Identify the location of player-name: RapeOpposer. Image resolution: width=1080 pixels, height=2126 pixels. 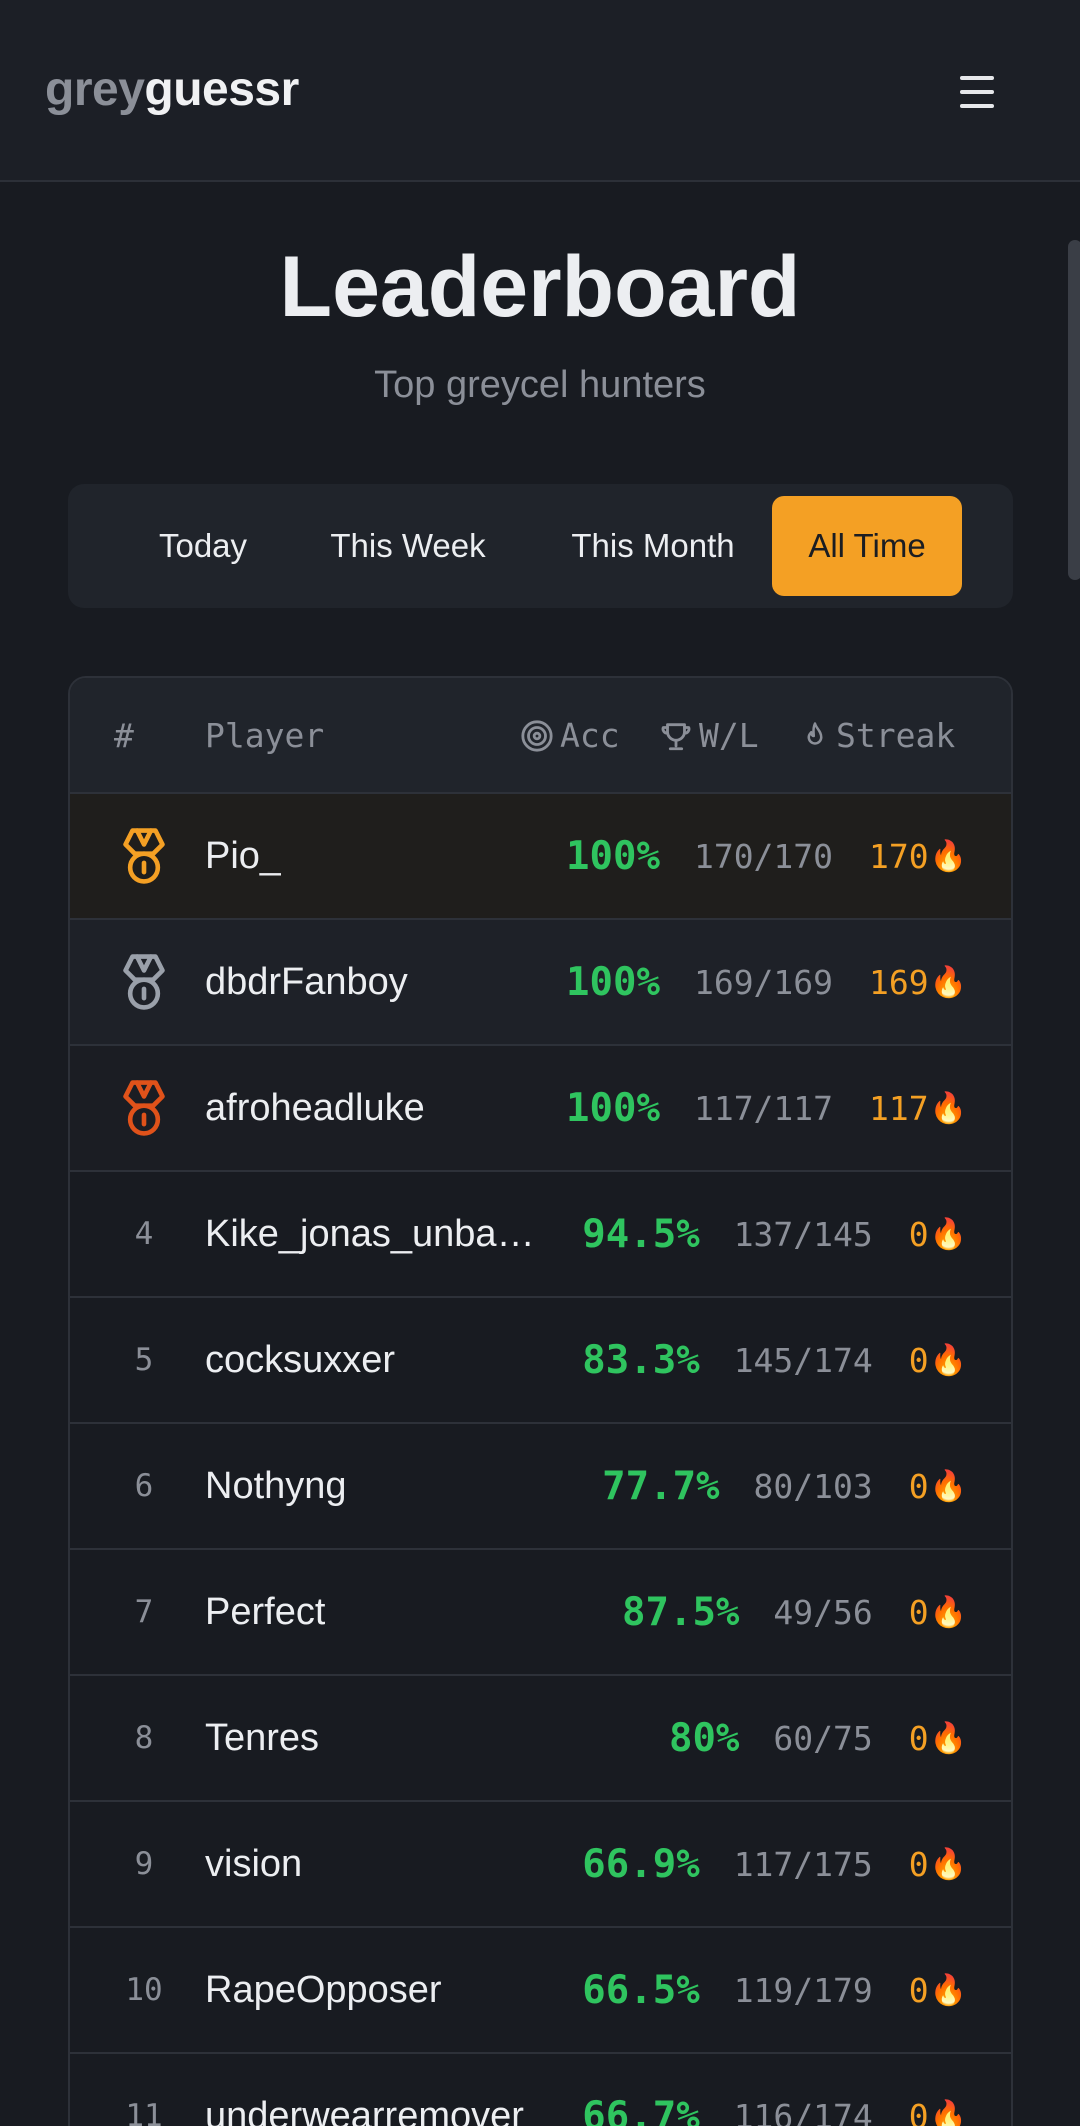
(323, 1990).